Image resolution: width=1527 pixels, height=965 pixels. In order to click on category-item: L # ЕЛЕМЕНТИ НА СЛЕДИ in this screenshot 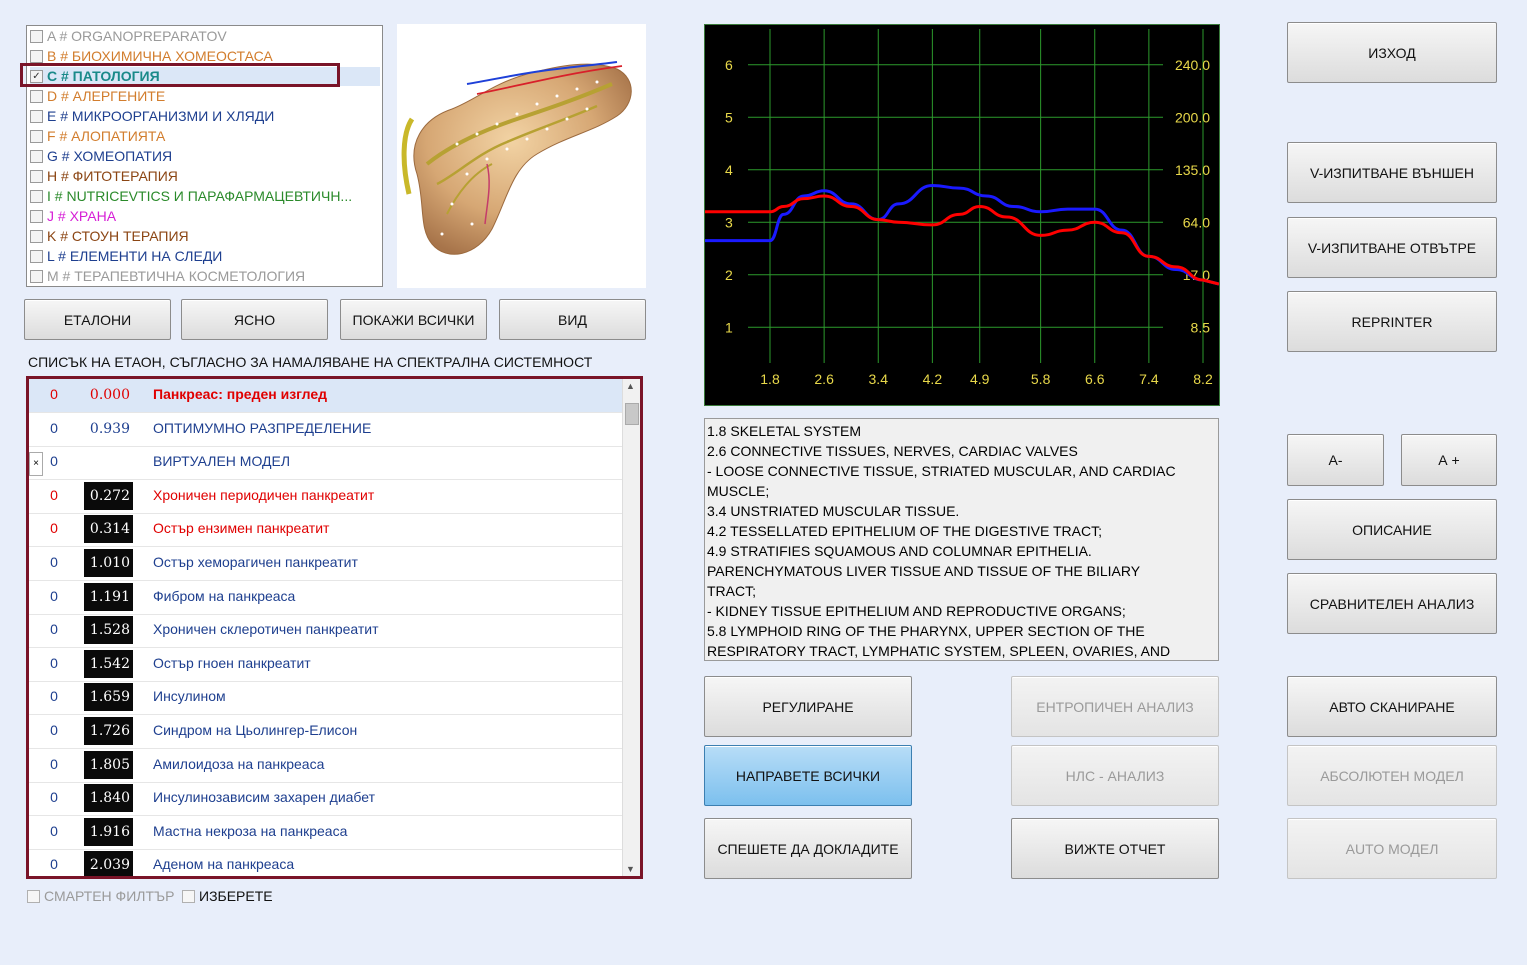, I will do `click(205, 256)`.